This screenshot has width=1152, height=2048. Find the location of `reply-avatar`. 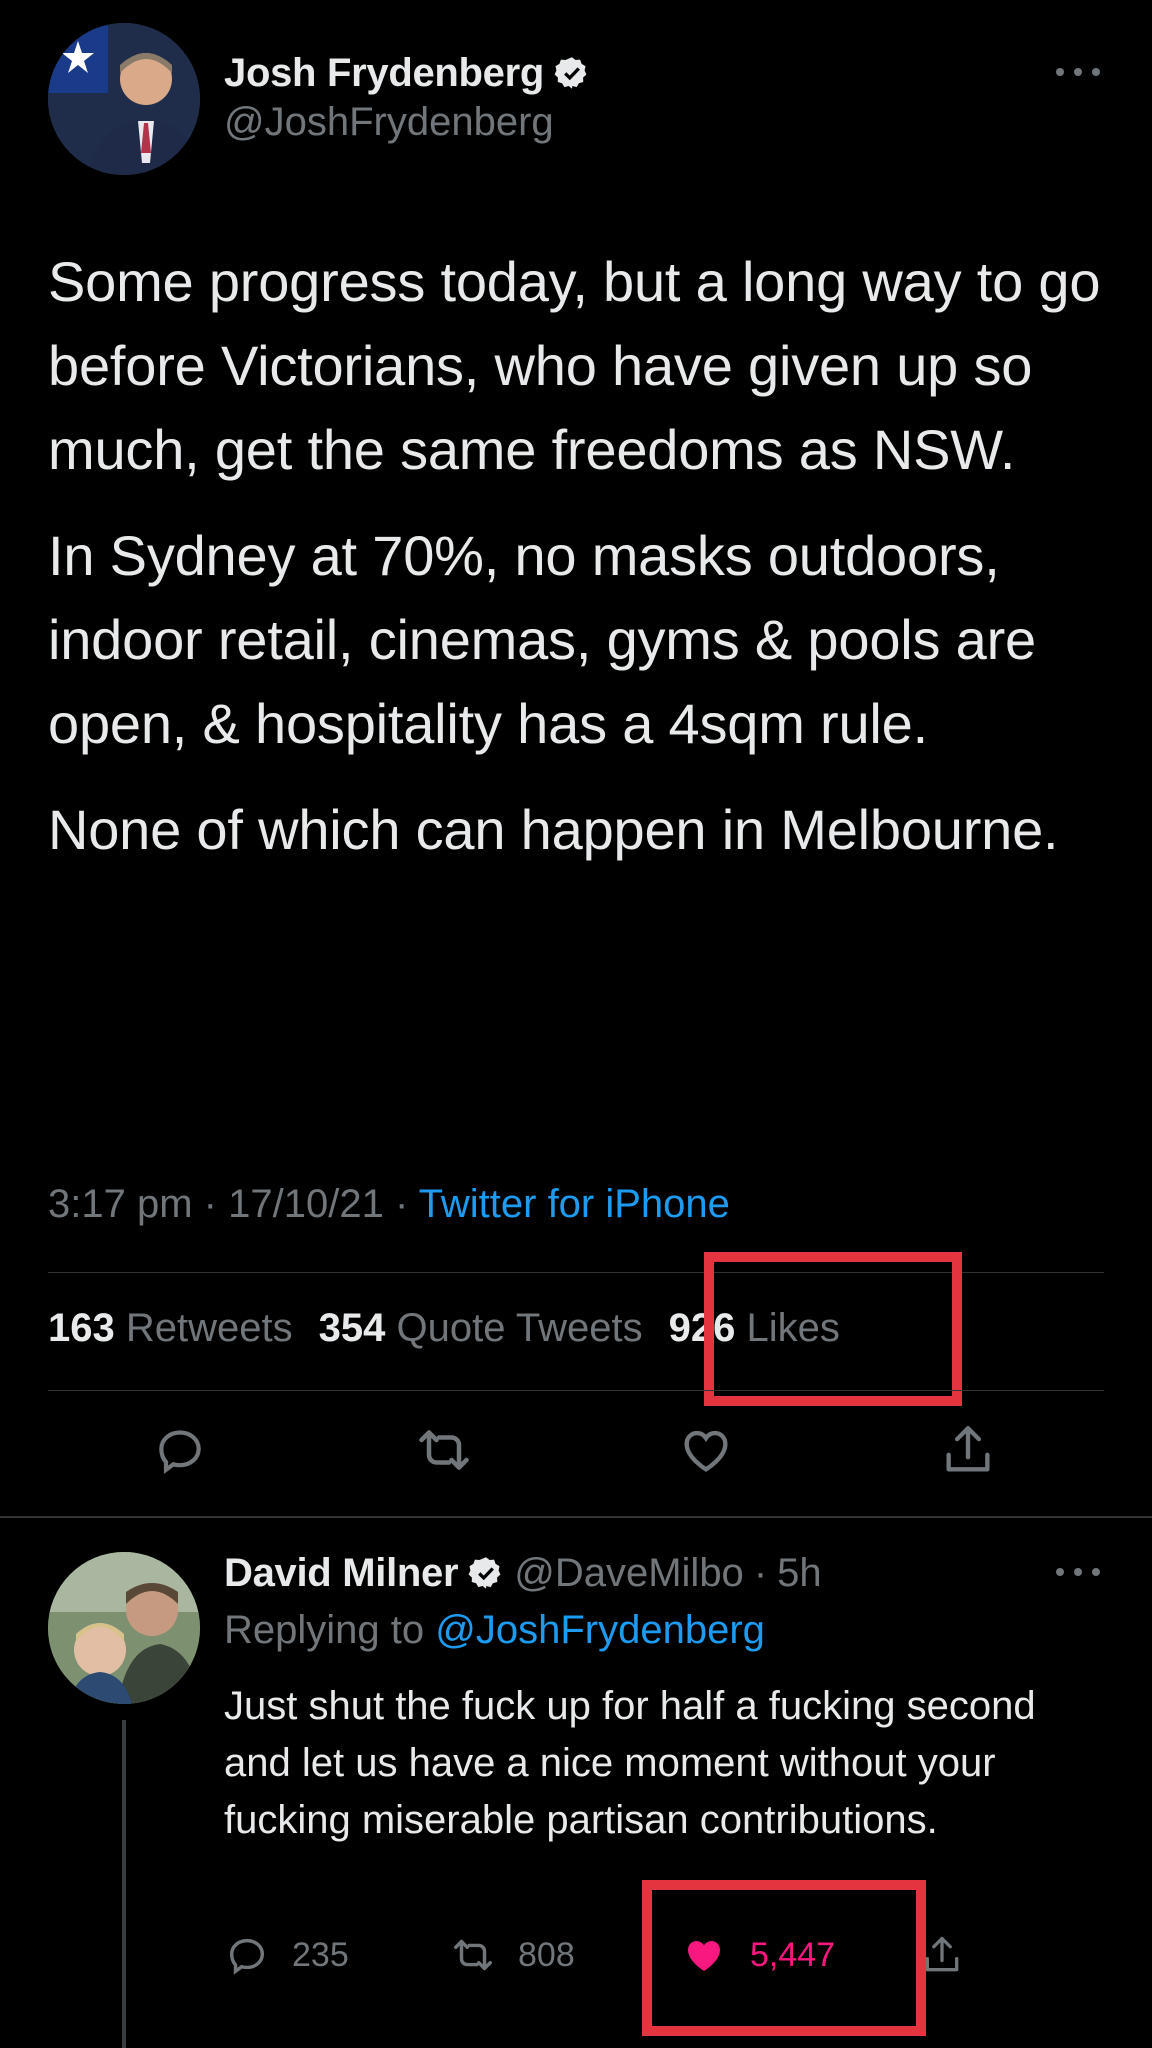

reply-avatar is located at coordinates (124, 1628).